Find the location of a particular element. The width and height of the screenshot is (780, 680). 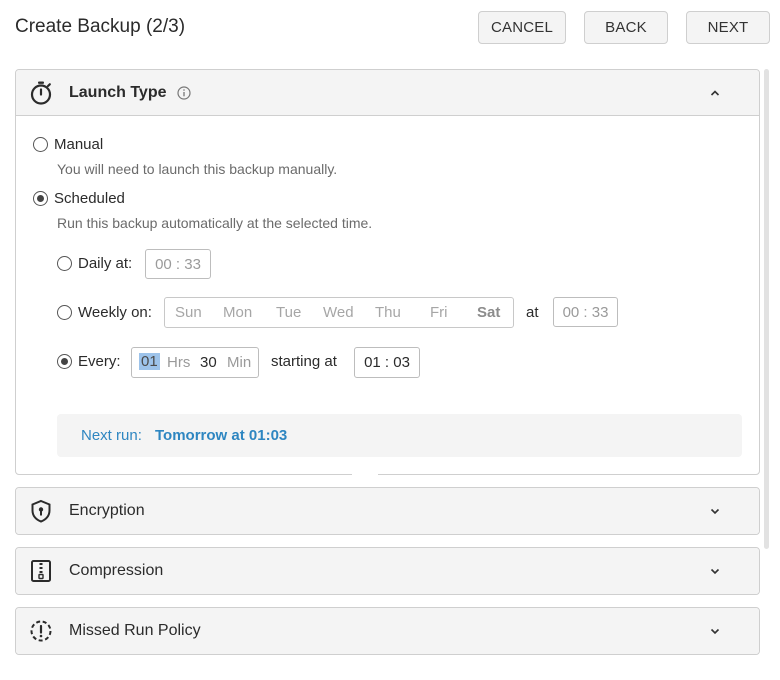

zip-file-icon is located at coordinates (41, 571).